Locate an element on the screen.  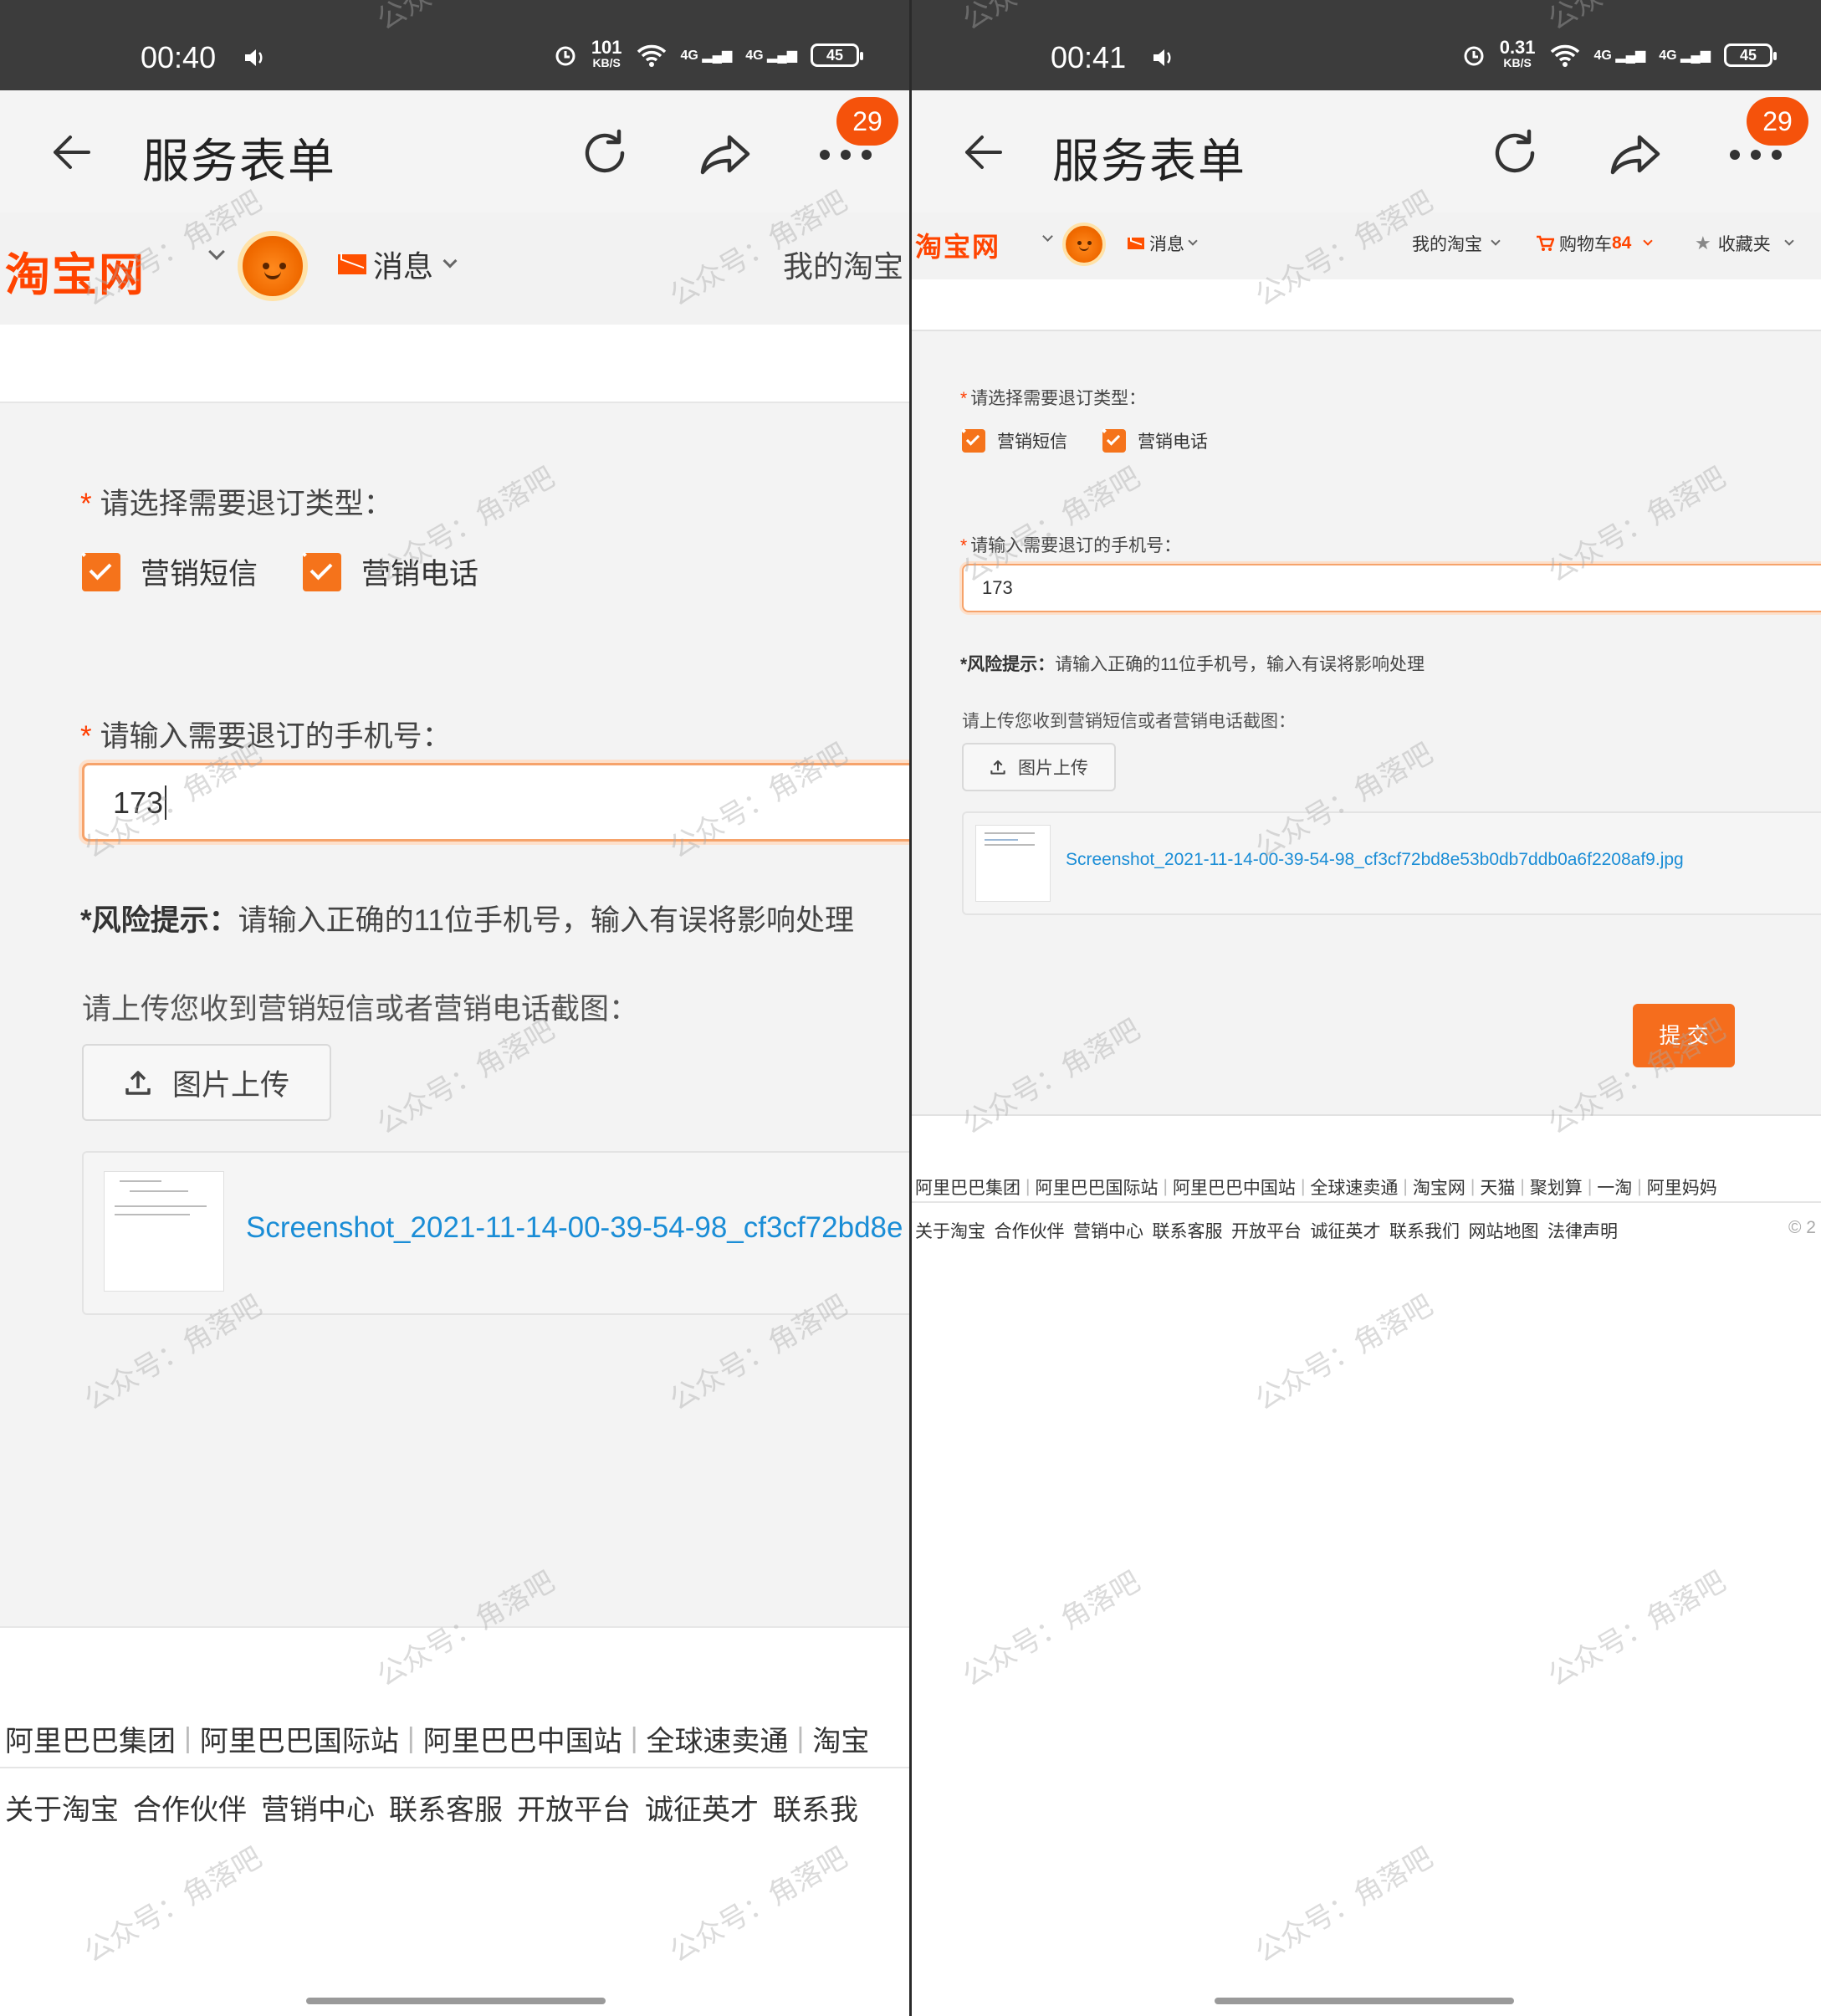
star-icon: ★ is located at coordinates (1703, 243).